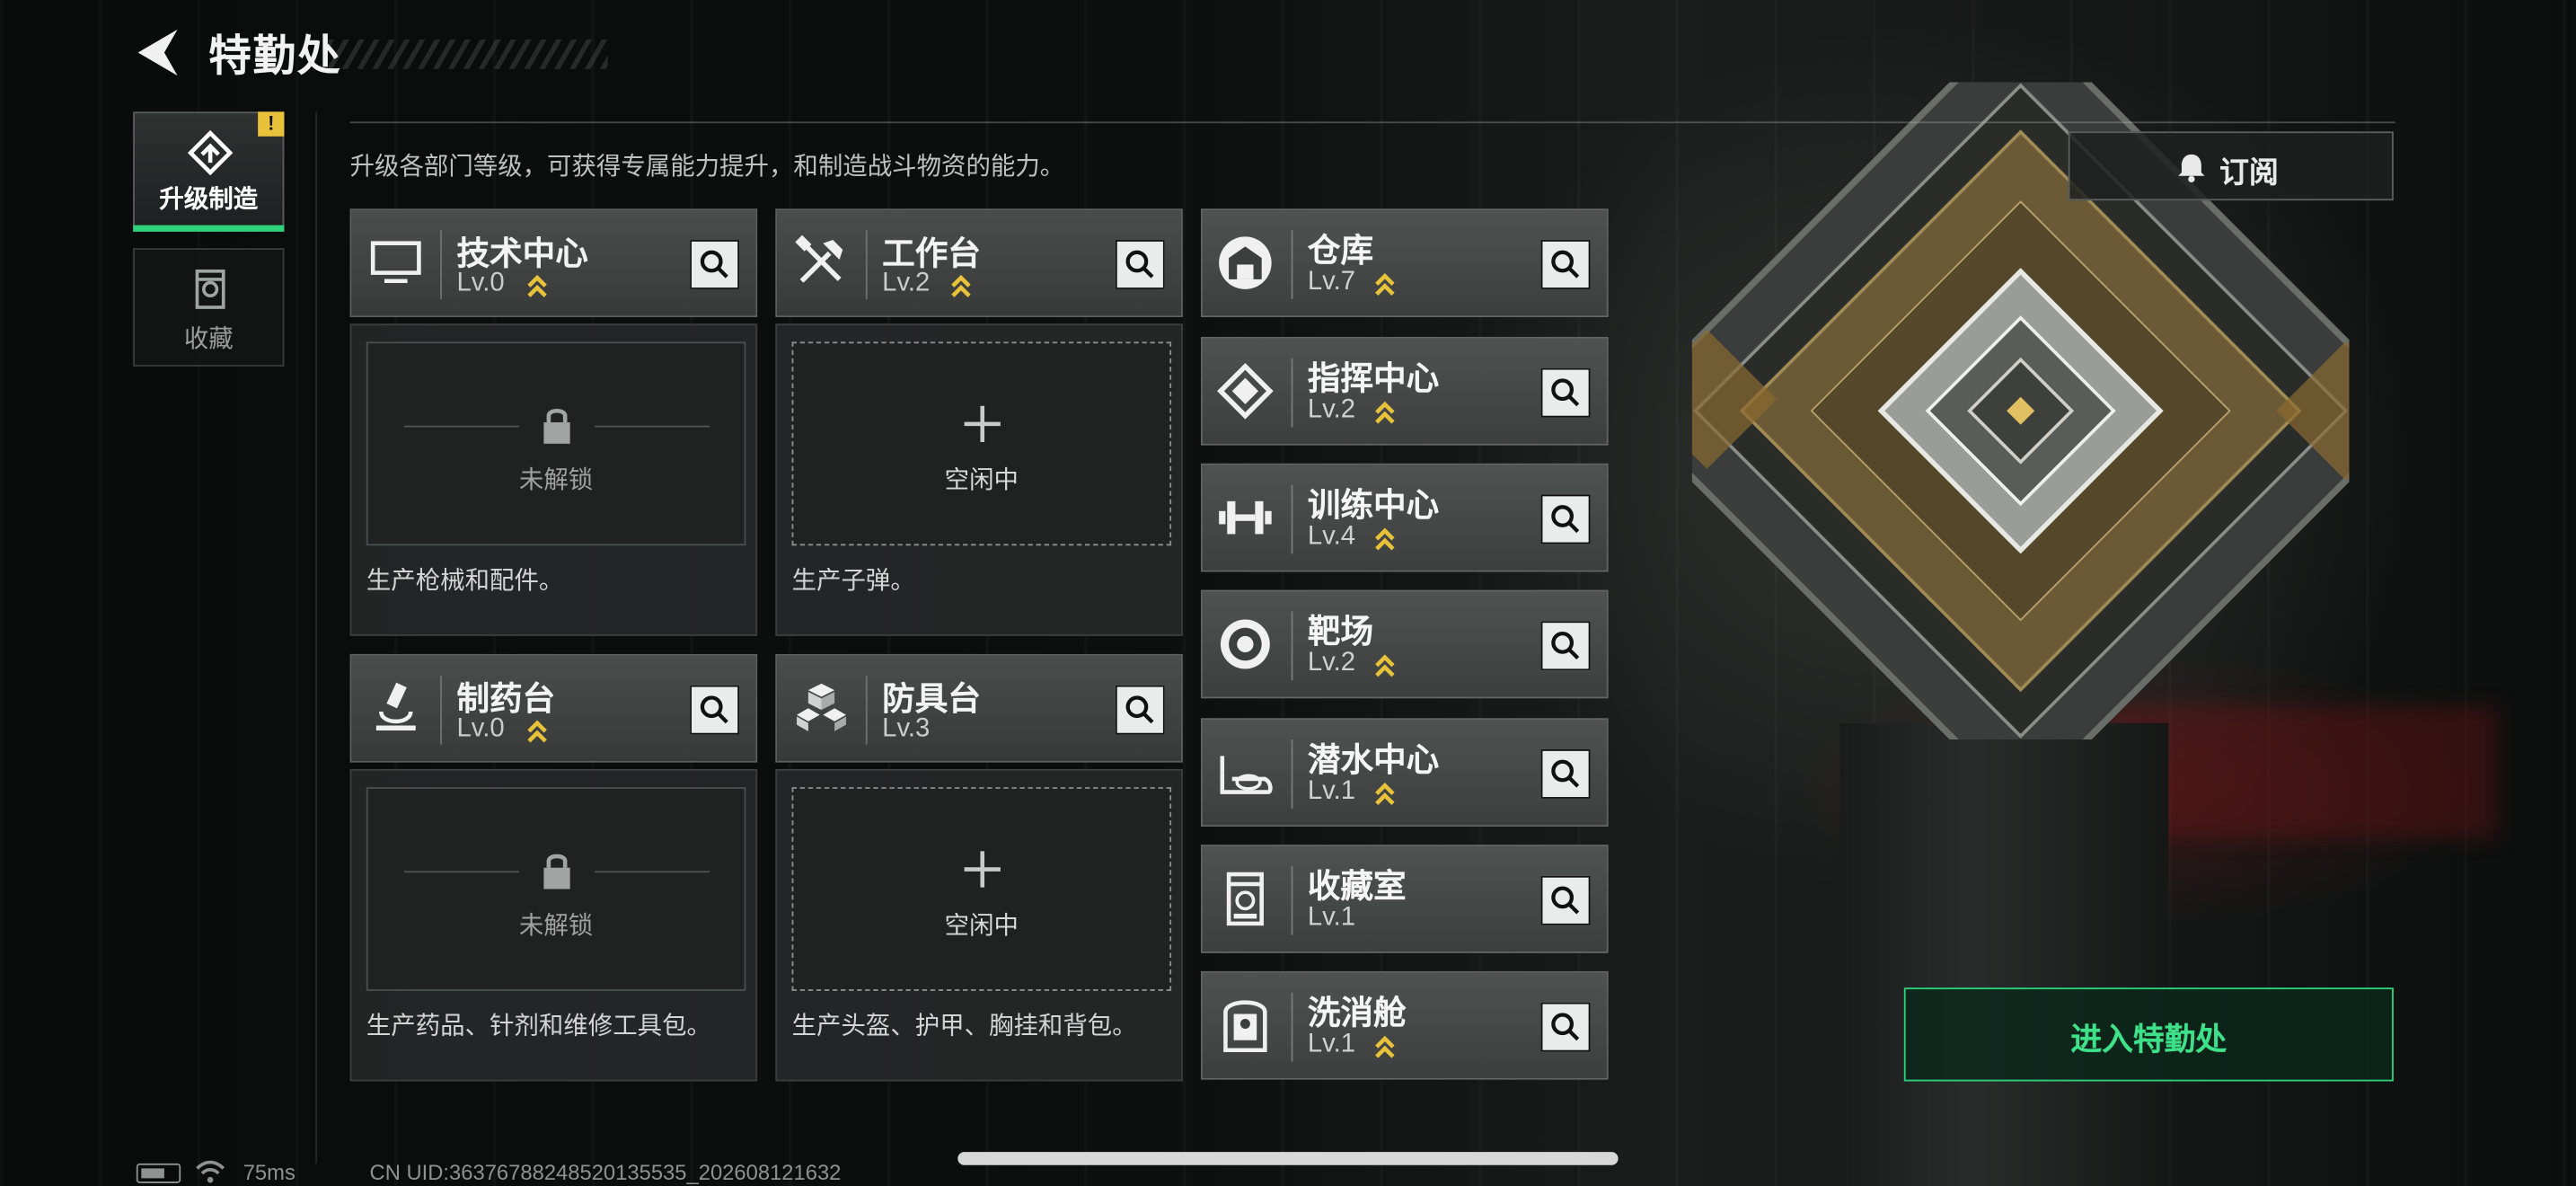  Describe the element at coordinates (1245, 899) in the screenshot. I see `display-case-icon` at that location.